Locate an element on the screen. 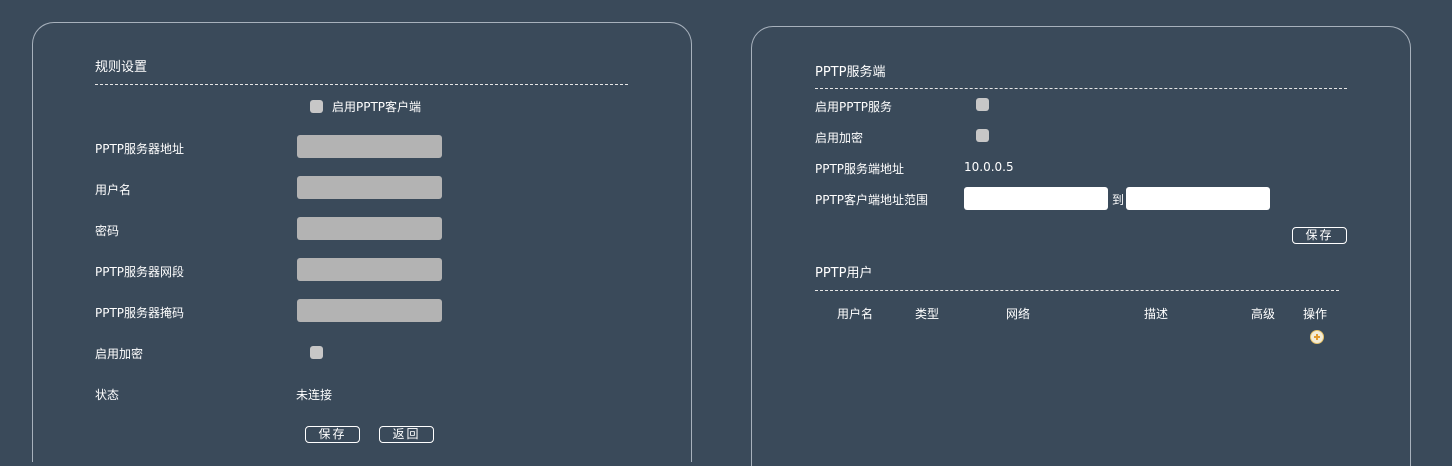 The image size is (1452, 466). username-input is located at coordinates (369, 187).